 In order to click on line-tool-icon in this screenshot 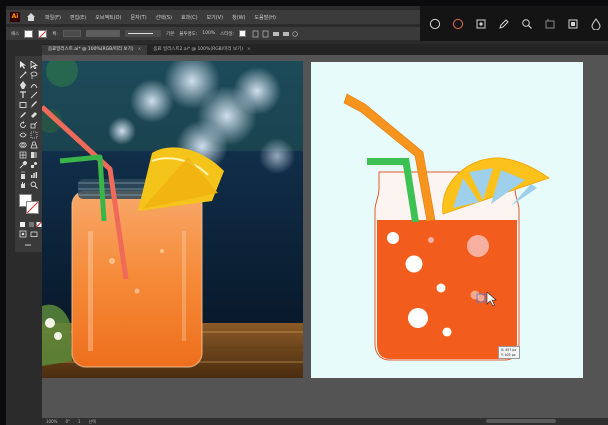, I will do `click(34, 95)`.